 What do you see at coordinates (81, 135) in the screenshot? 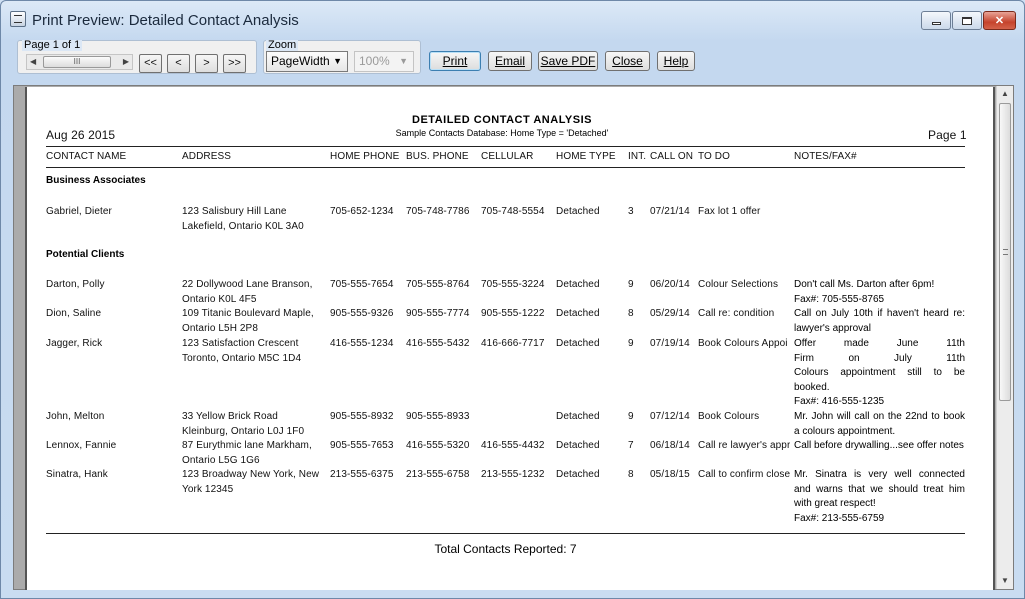
I see `report-date: Aug 26 2015` at bounding box center [81, 135].